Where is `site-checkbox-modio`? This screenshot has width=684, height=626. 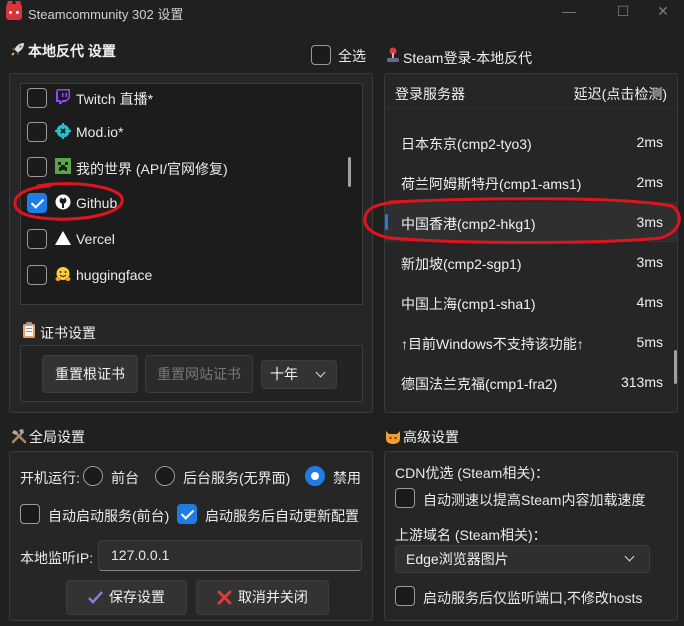
site-checkbox-modio is located at coordinates (37, 132).